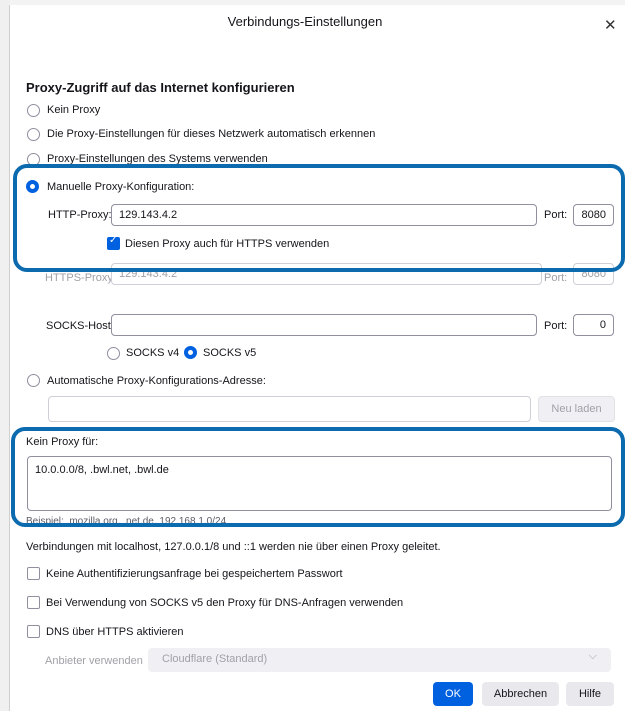  What do you see at coordinates (80, 326) in the screenshot?
I see `socks-host-label: SOCKS-Host:` at bounding box center [80, 326].